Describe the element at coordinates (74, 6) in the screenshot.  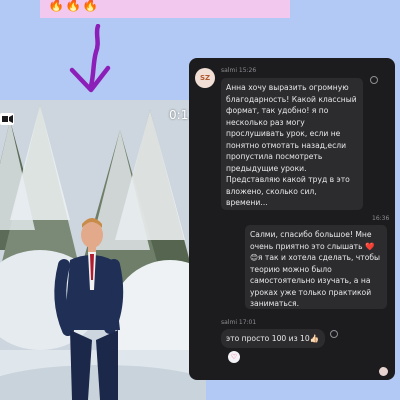
I see `fire-emojis: 🔥🔥🔥` at that location.